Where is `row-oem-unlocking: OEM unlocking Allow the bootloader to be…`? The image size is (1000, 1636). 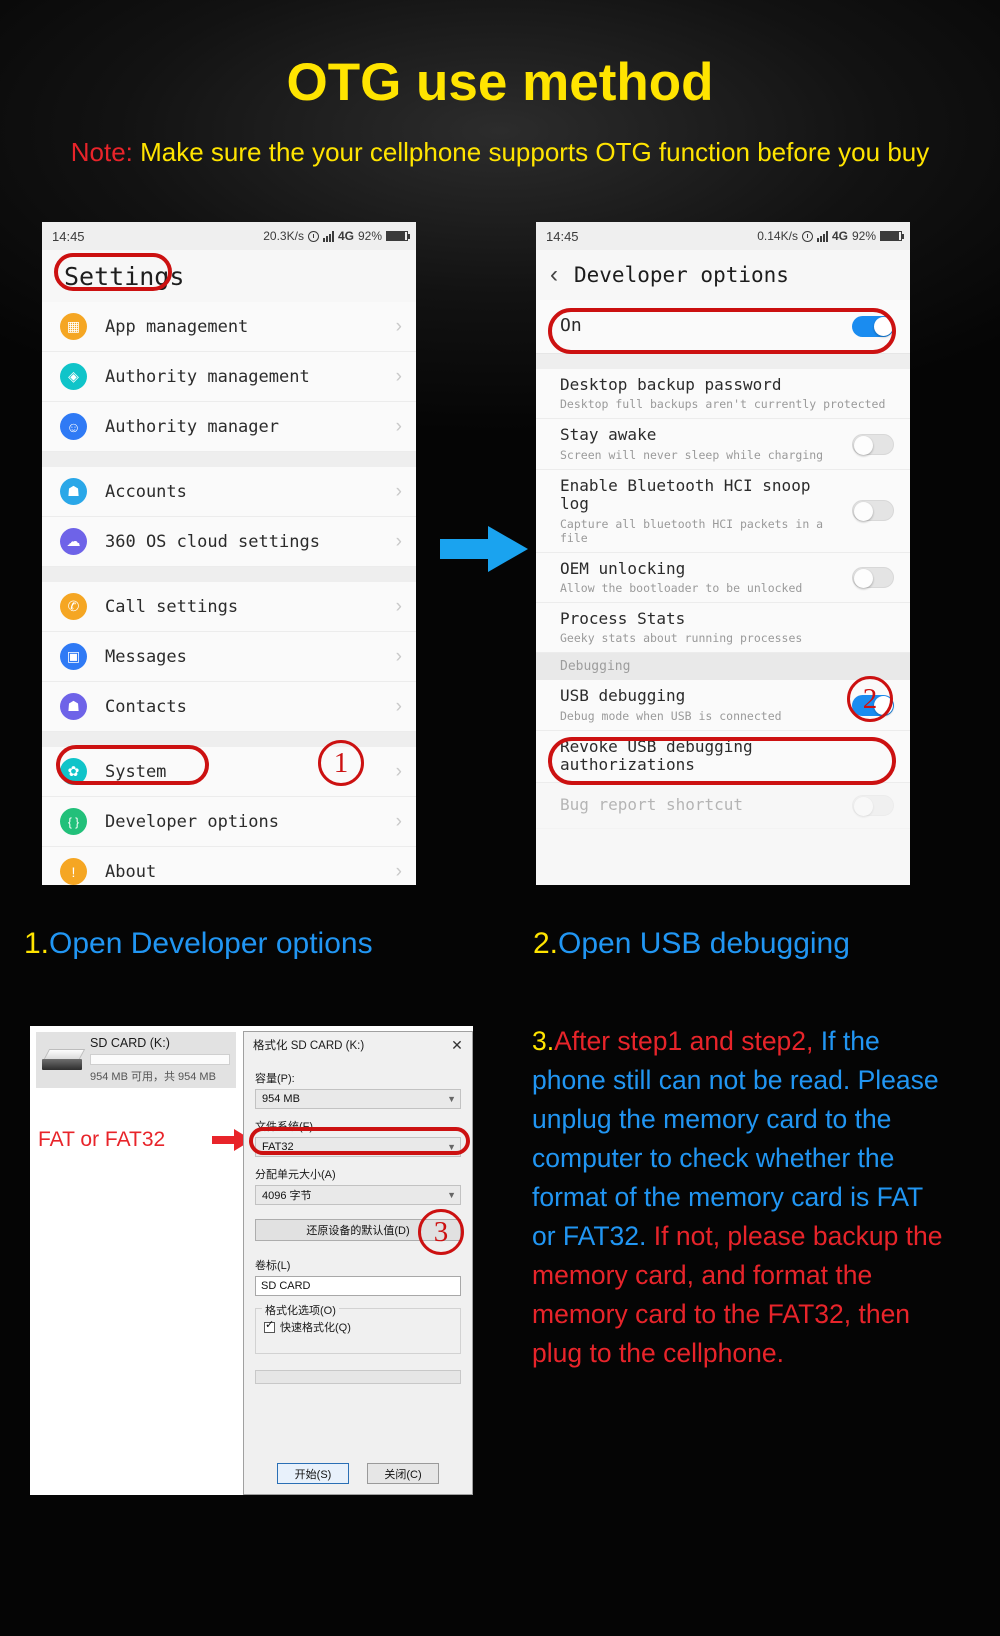
row-oem-unlocking: OEM unlocking Allow the bootloader to be… is located at coordinates (723, 577).